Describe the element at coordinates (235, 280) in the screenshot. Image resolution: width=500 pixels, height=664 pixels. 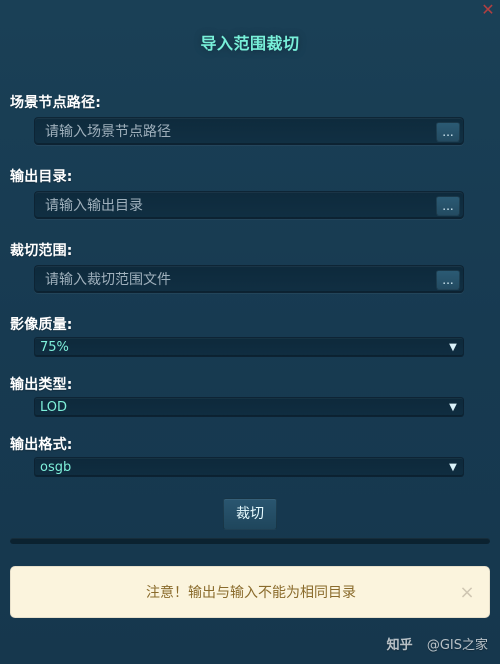
I see `crop-range-input` at that location.